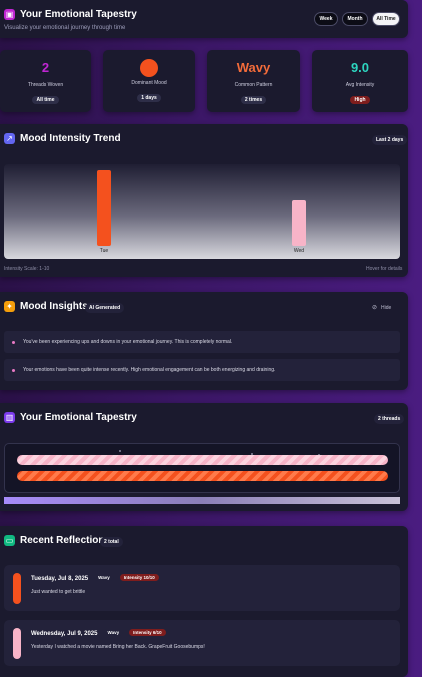 This screenshot has width=422, height=677. Describe the element at coordinates (104, 251) in the screenshot. I see `x-tick-label: Tue` at that location.